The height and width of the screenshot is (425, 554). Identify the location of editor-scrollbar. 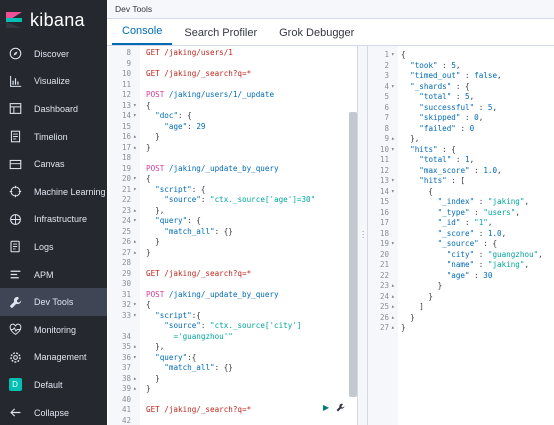
(353, 254).